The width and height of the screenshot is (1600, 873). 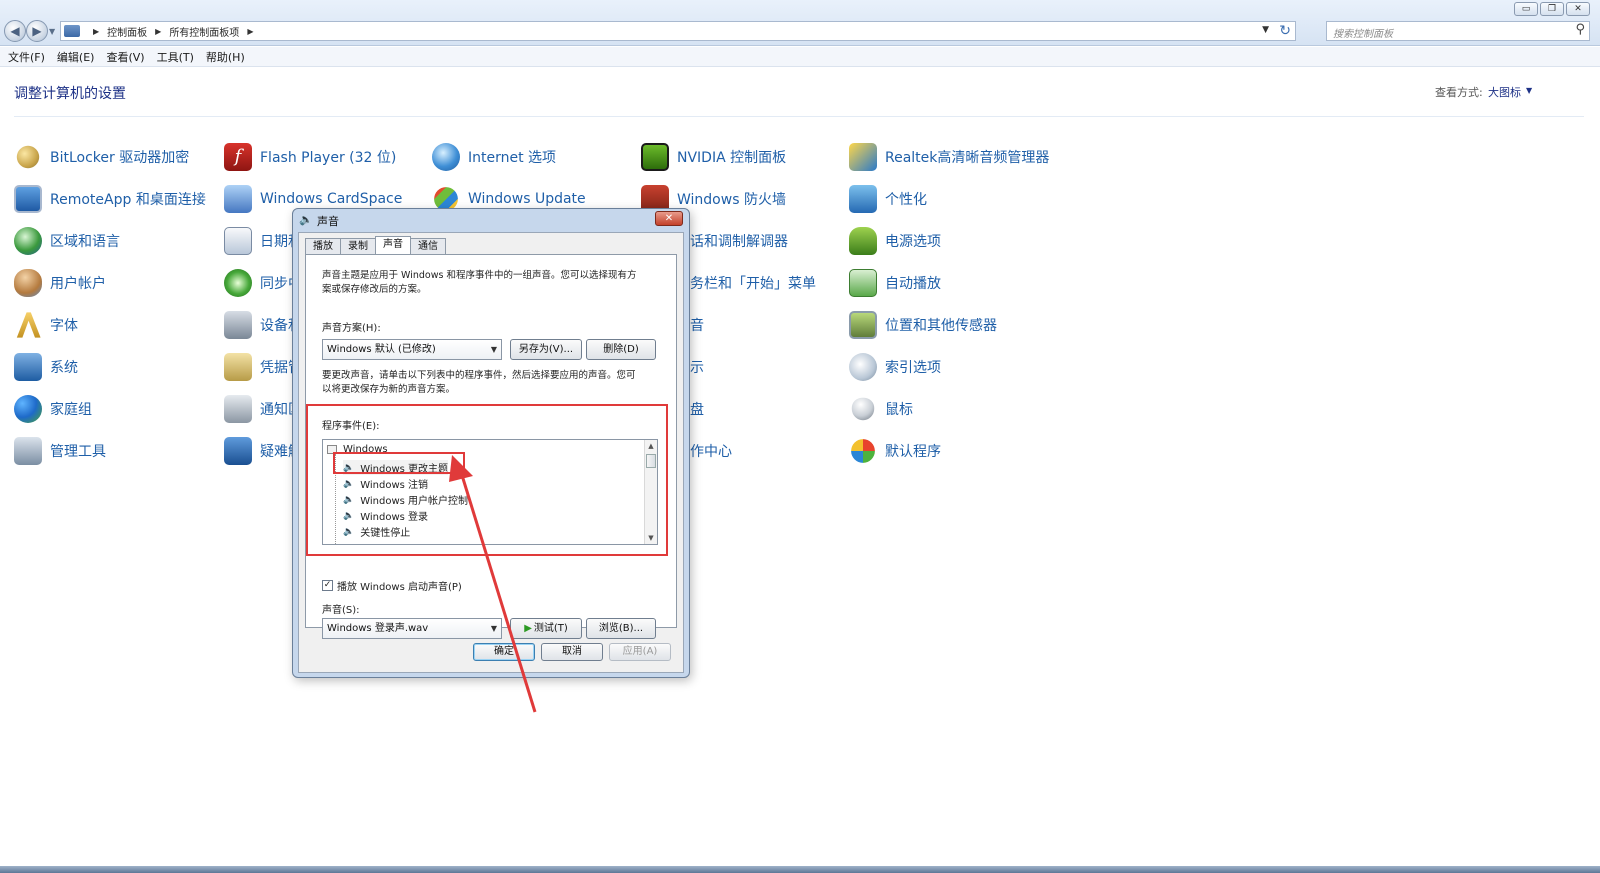 I want to click on annotation-arrow-line, so click(x=498, y=592).